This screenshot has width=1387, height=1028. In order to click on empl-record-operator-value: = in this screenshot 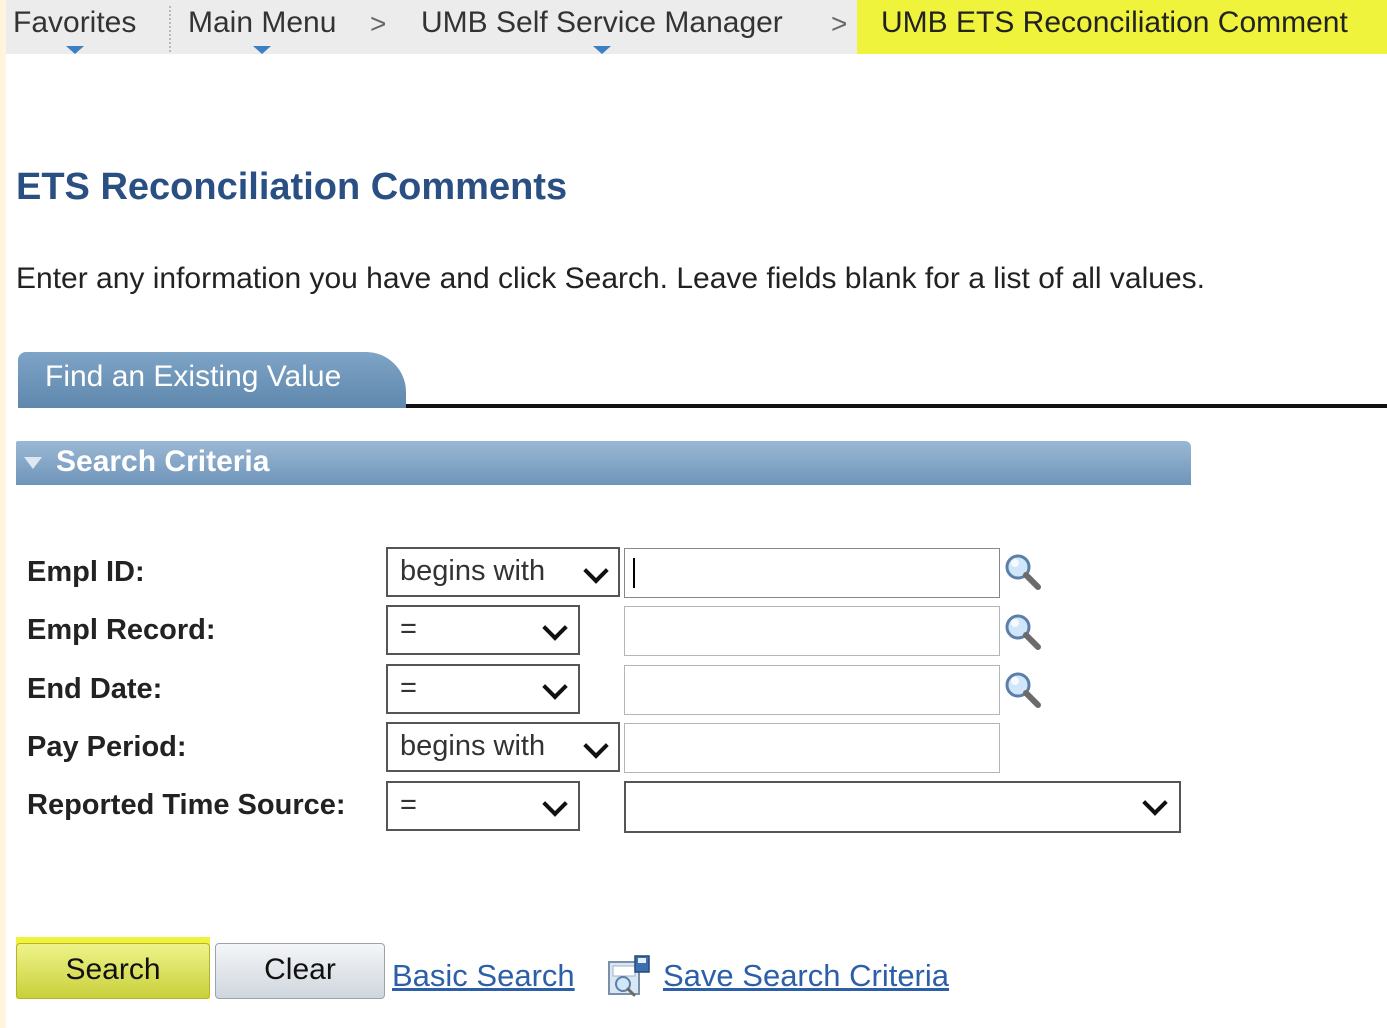, I will do `click(408, 629)`.